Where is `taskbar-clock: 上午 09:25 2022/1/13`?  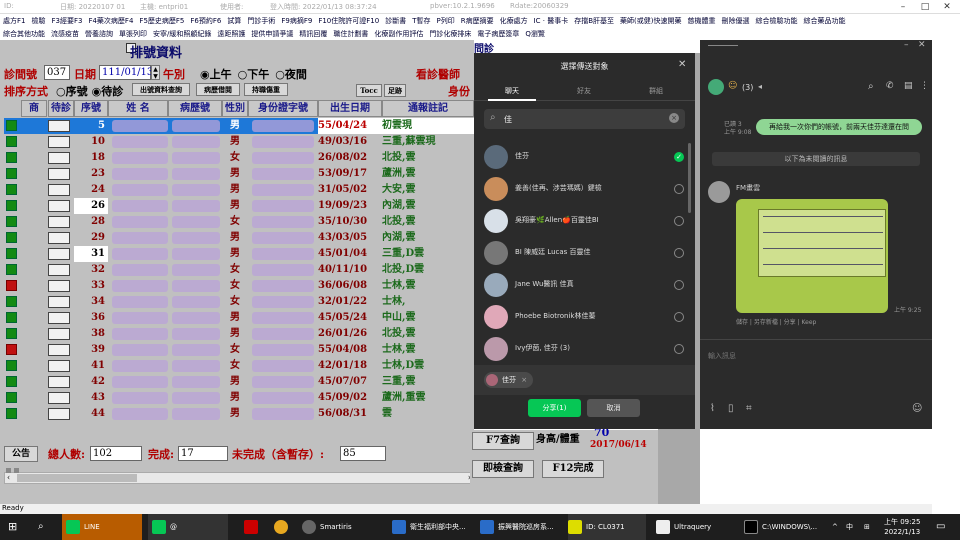 taskbar-clock: 上午 09:25 2022/1/13 is located at coordinates (902, 528).